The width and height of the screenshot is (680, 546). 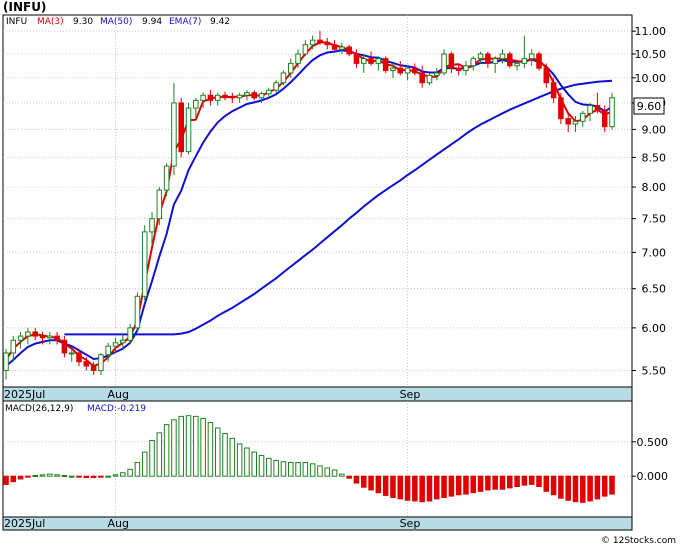 I want to click on price-x-label: 2025Jul, so click(x=24, y=394).